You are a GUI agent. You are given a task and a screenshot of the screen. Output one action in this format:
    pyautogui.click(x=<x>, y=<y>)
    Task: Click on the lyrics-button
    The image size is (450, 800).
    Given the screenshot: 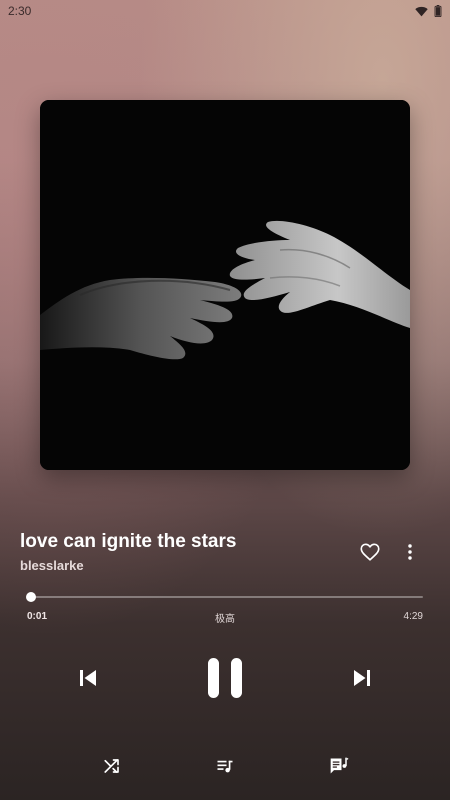 What is the action you would take?
    pyautogui.click(x=339, y=766)
    